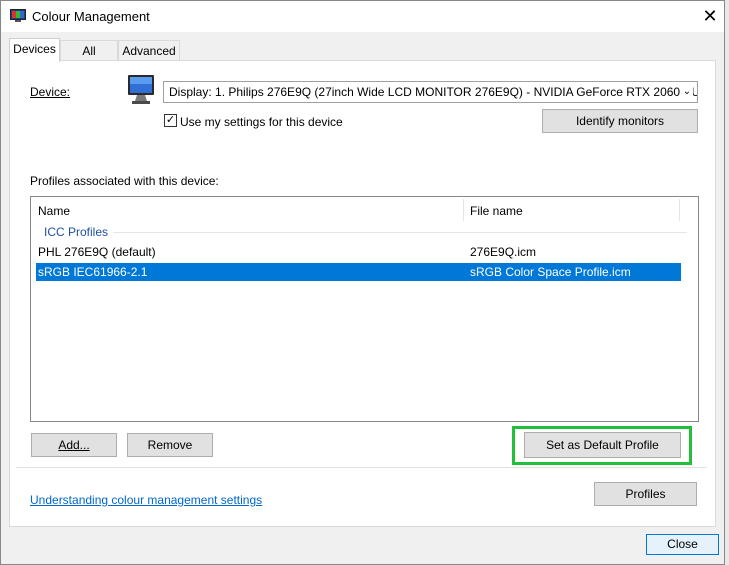 The width and height of the screenshot is (729, 565). I want to click on use-my-settings-checkbox: ✓, so click(170, 120).